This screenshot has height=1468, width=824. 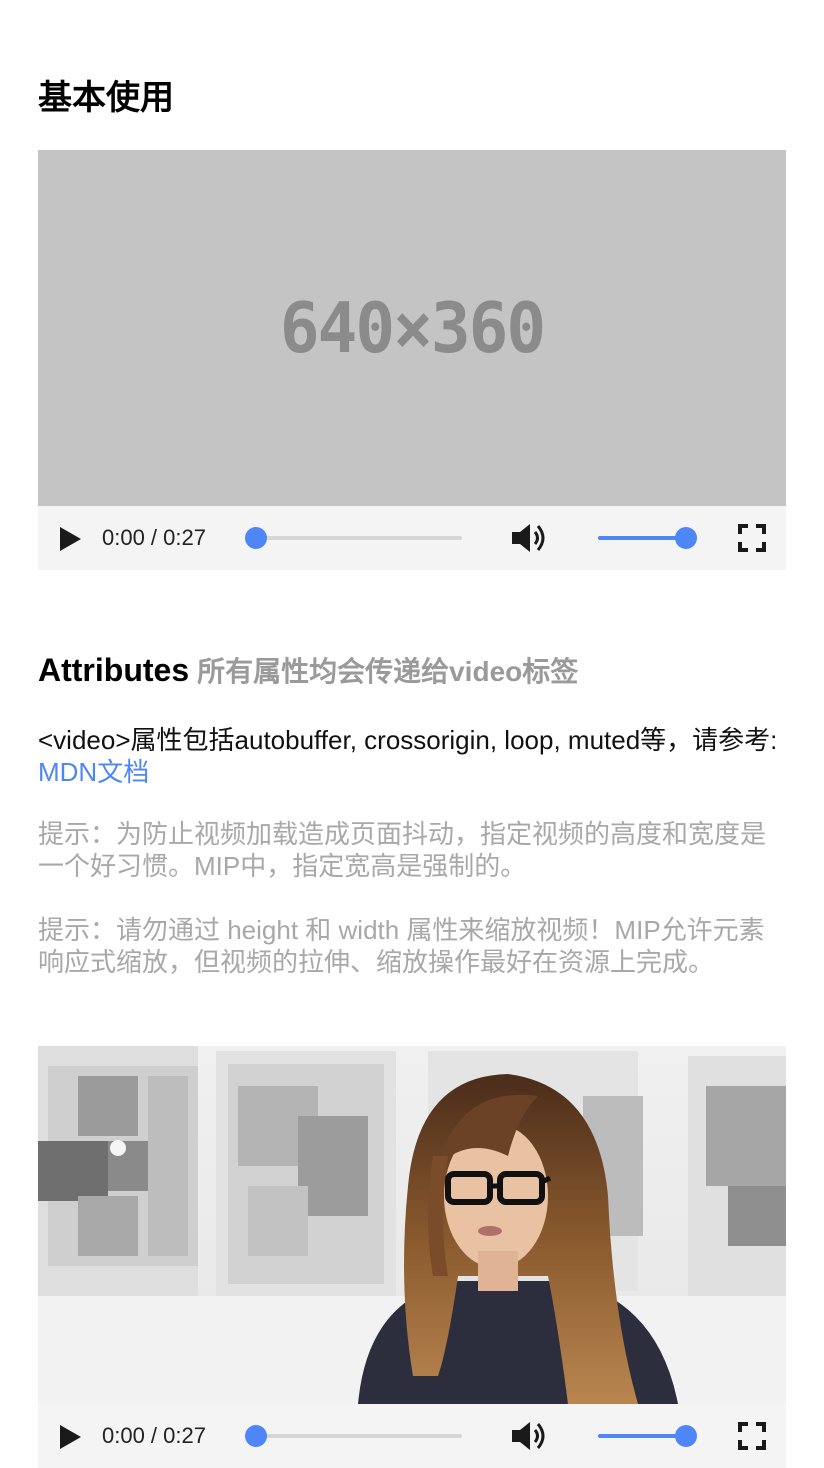 I want to click on attributes-heading: Attributes 所有属性均会传递给video标签, so click(x=308, y=671).